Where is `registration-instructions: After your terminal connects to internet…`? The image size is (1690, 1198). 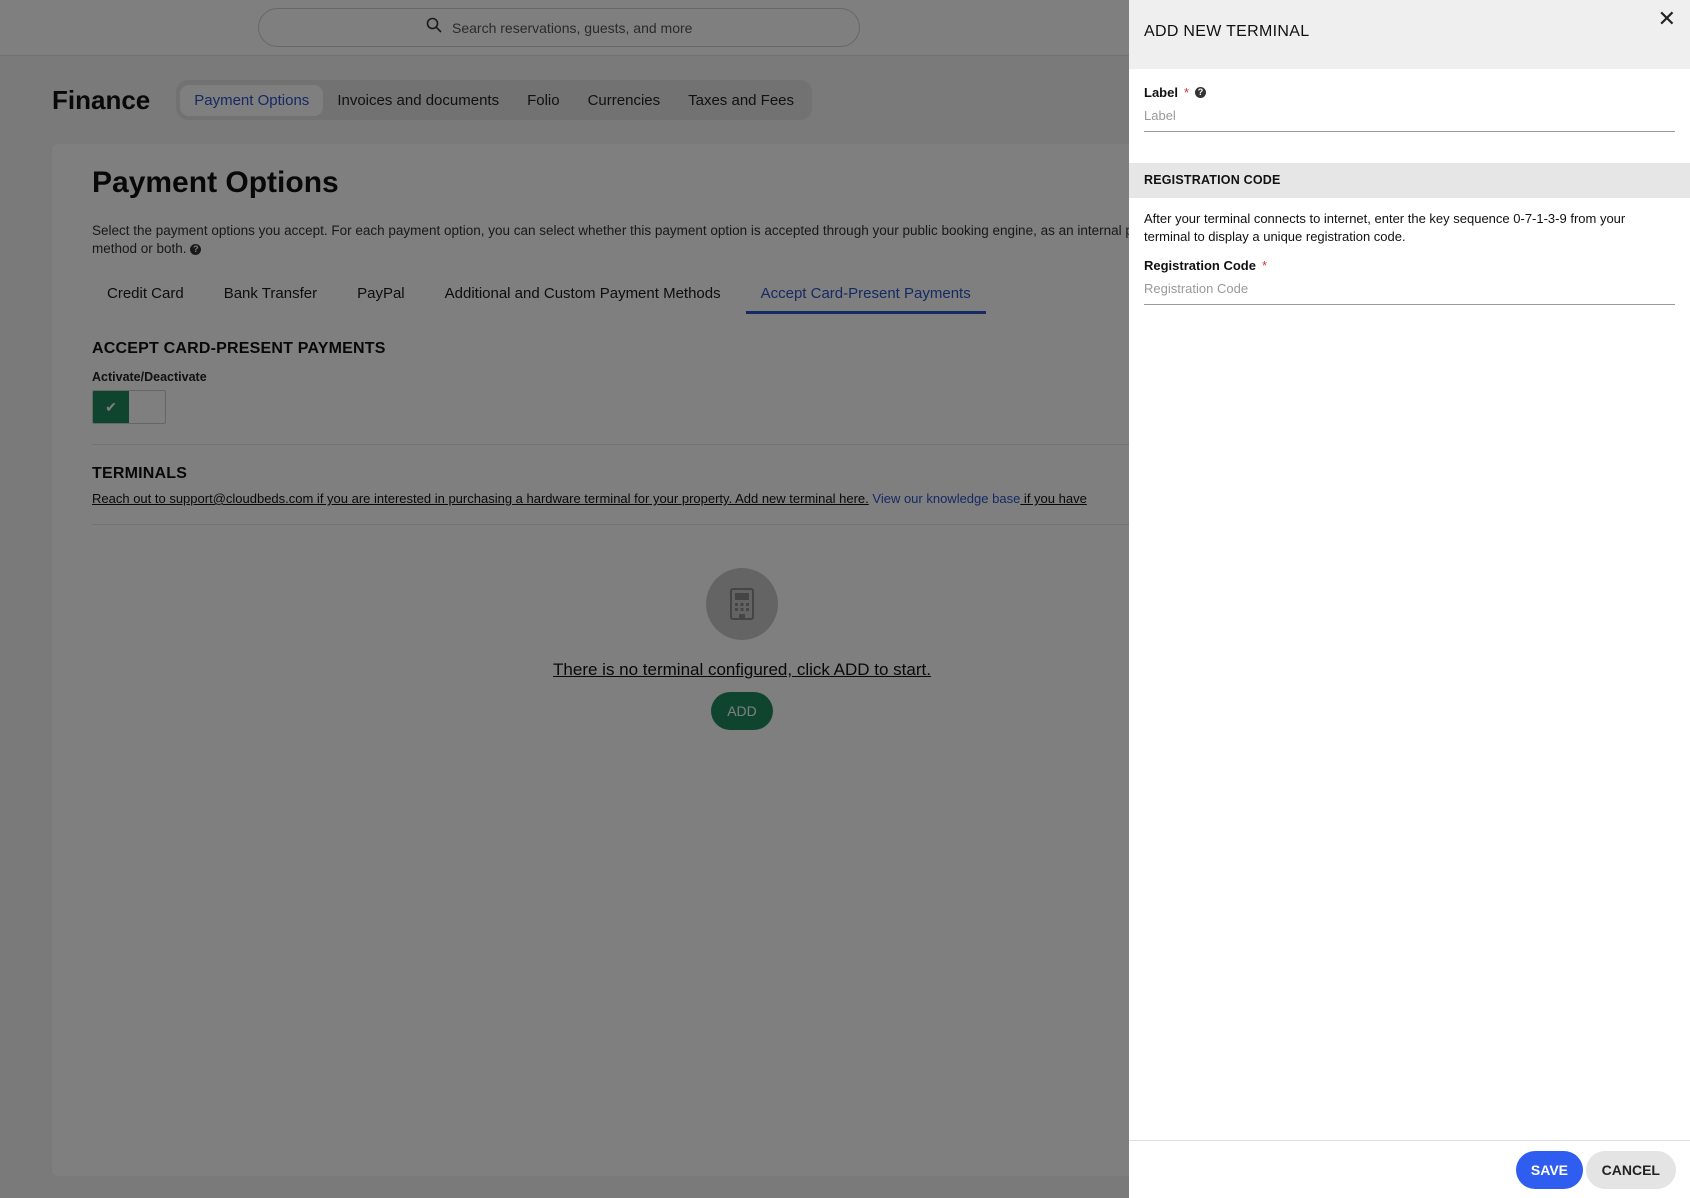 registration-instructions: After your terminal connects to internet… is located at coordinates (1385, 227).